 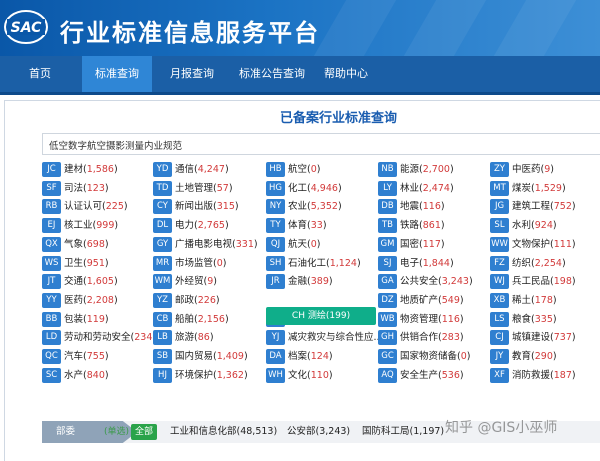 What do you see at coordinates (272, 74) in the screenshot?
I see `nav-announcement-query: 标准公告查询` at bounding box center [272, 74].